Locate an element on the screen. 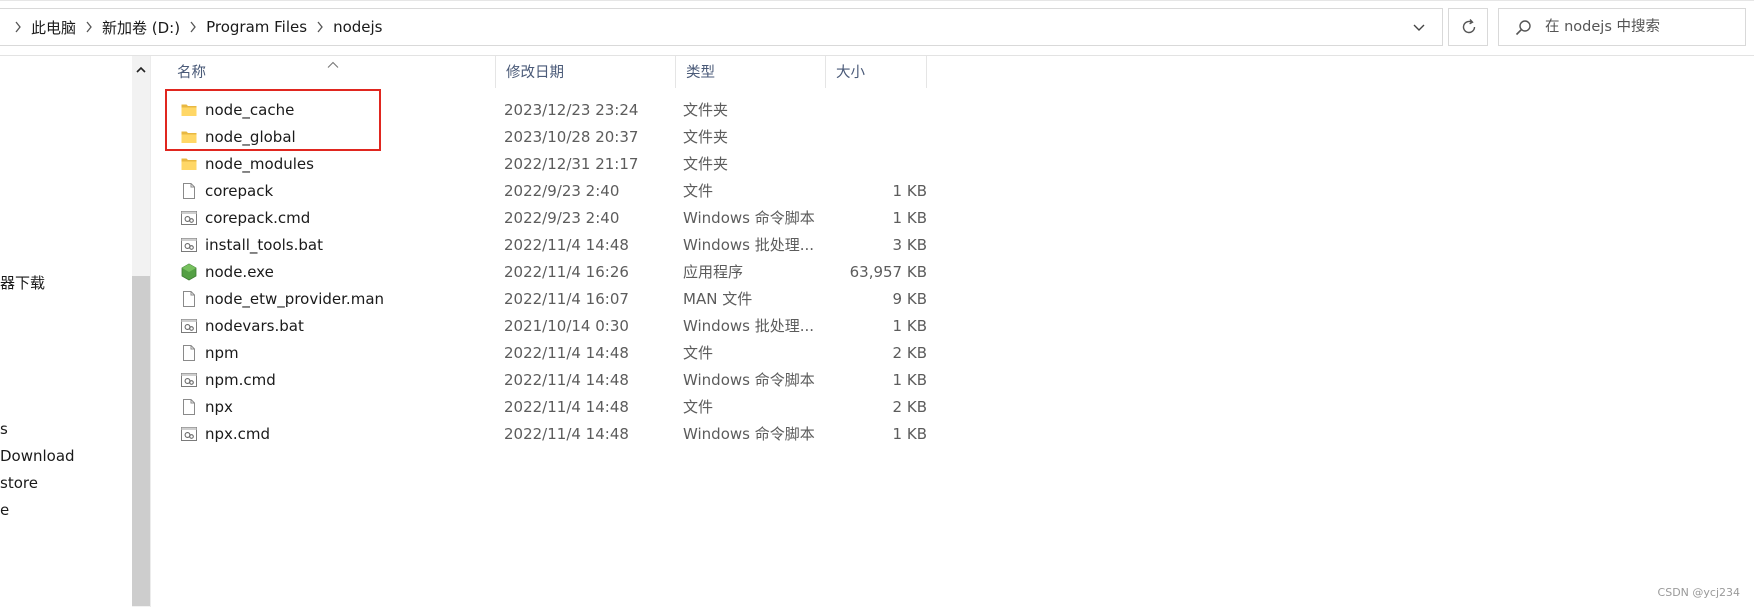 The image size is (1754, 607). search-icon is located at coordinates (1523, 28).